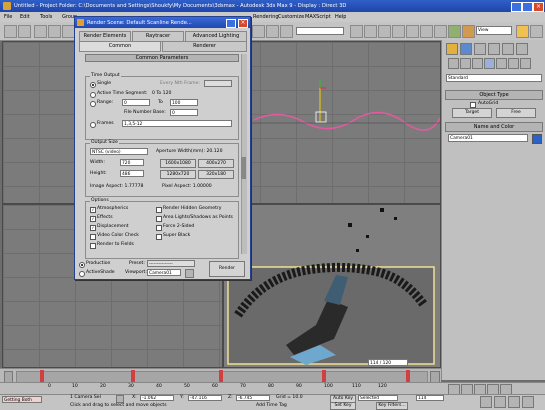 The image size is (545, 410). I want to click on render-hidden-geometry-checkbox, so click(159, 210).